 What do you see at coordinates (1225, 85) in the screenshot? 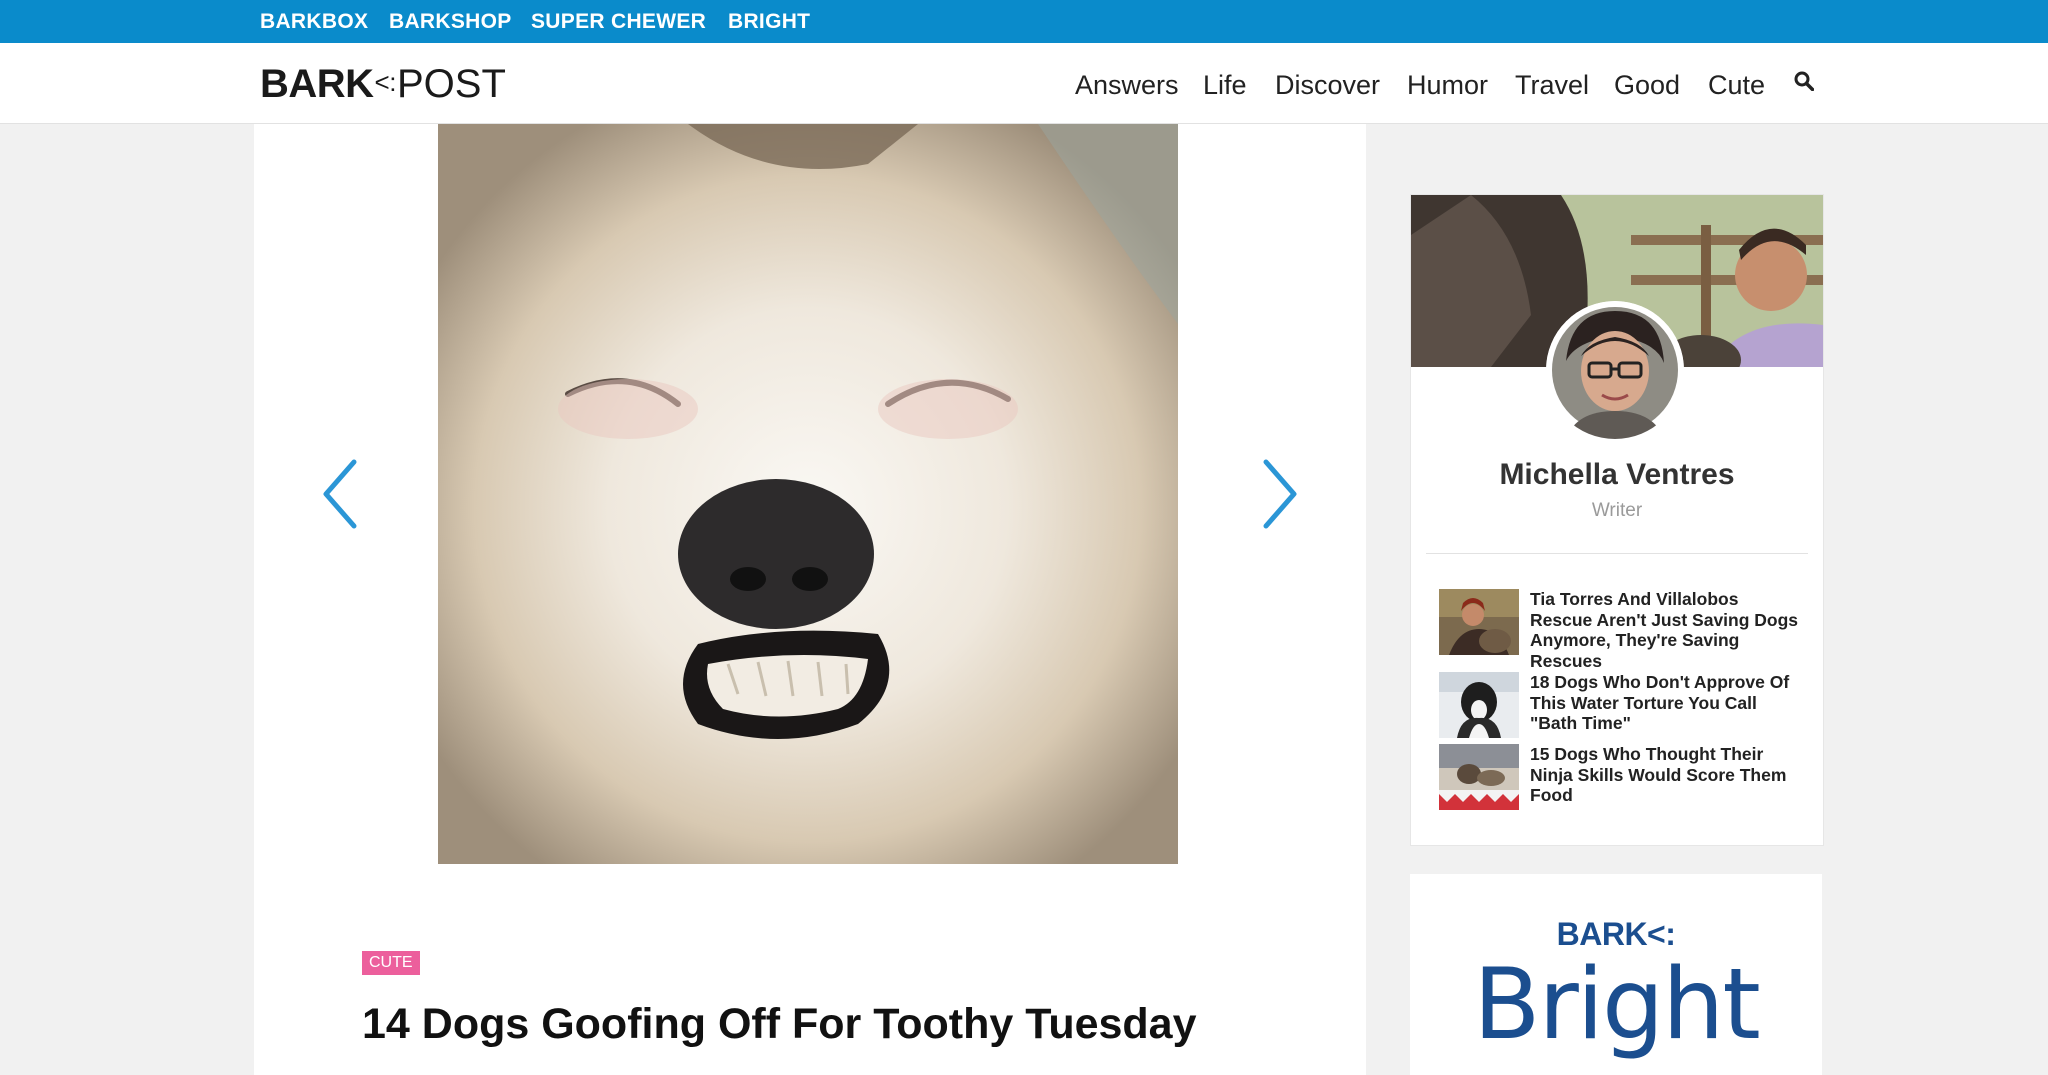
I see `nav-item-life: Life` at bounding box center [1225, 85].